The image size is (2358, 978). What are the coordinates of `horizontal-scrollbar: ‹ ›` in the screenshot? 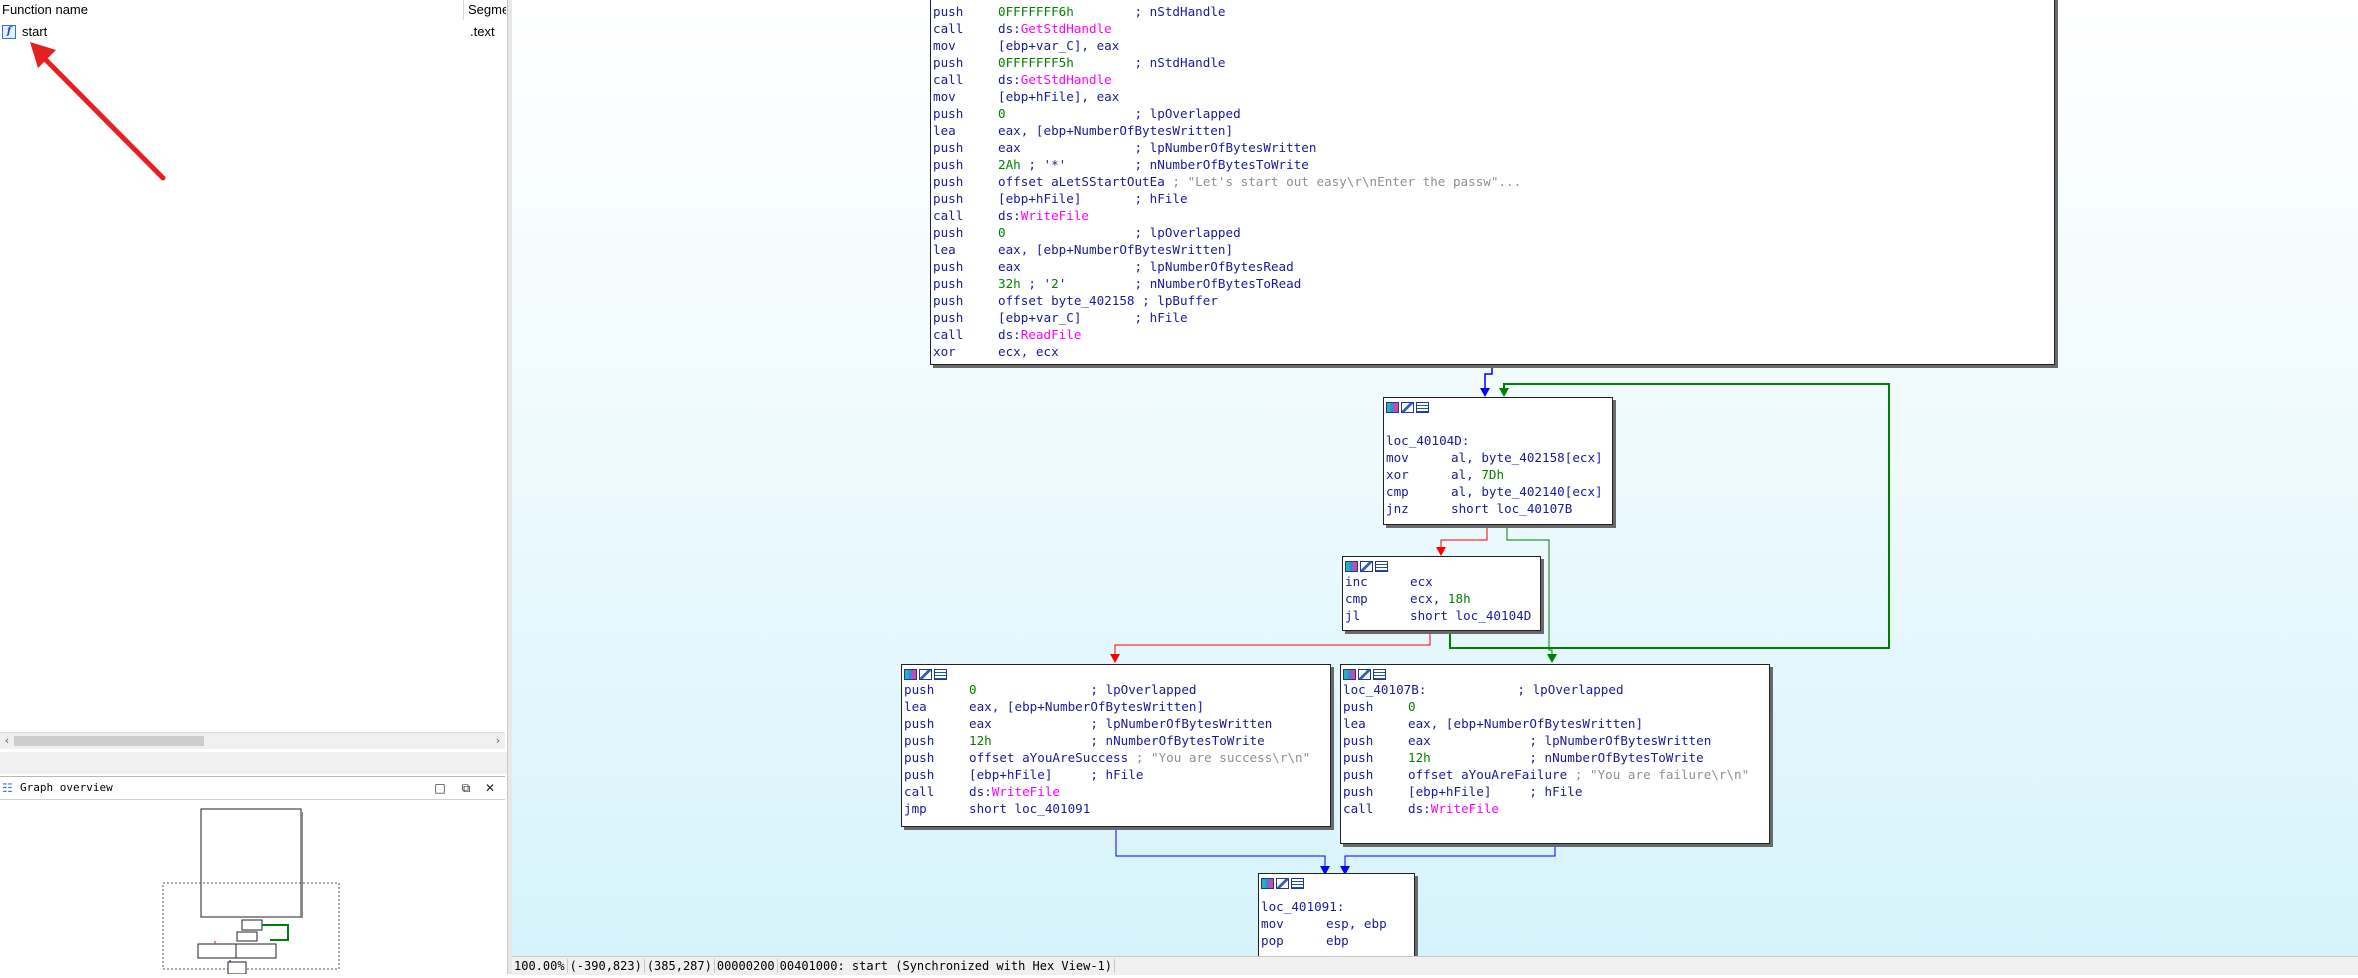 It's located at (252, 740).